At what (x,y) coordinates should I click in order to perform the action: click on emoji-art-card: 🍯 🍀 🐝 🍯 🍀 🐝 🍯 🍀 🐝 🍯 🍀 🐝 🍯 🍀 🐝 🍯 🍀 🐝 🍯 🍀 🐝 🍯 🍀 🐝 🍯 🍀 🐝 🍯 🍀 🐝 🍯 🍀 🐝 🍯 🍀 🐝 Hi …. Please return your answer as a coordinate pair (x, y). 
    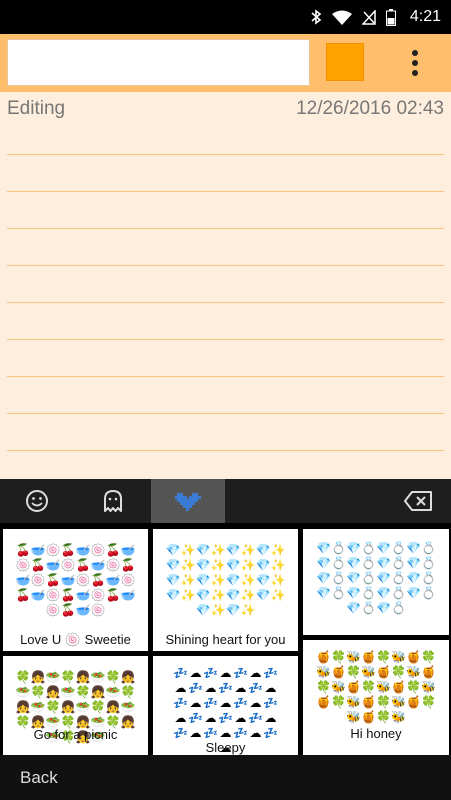
    Looking at the image, I should click on (376, 697).